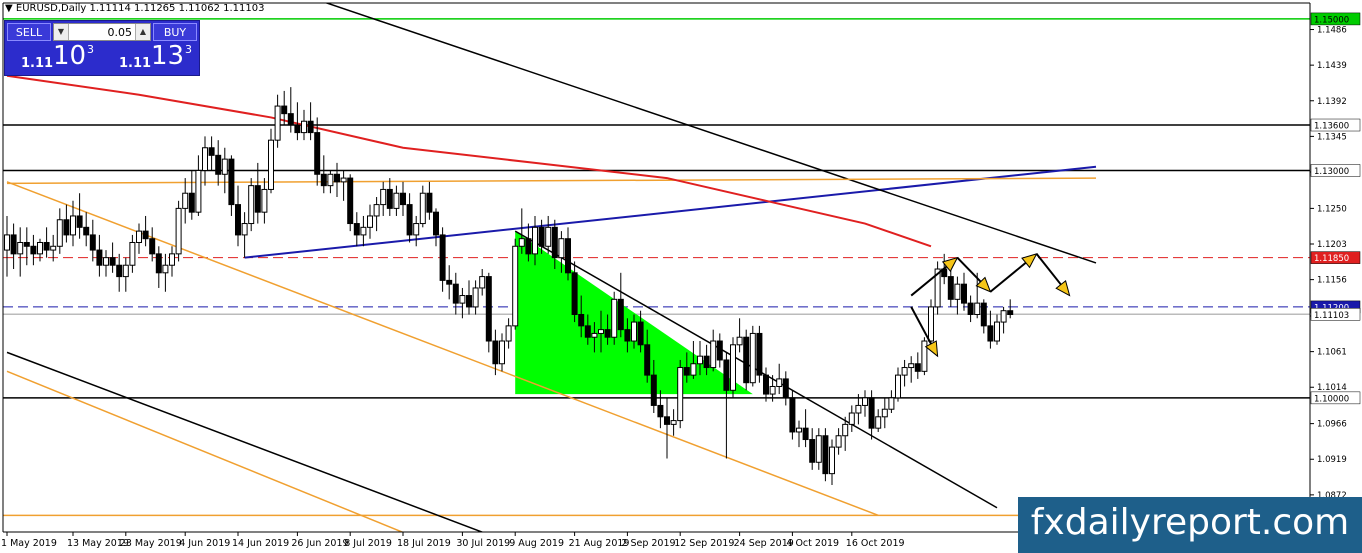  I want to click on level-label-3: 1.11850, so click(1335, 257).